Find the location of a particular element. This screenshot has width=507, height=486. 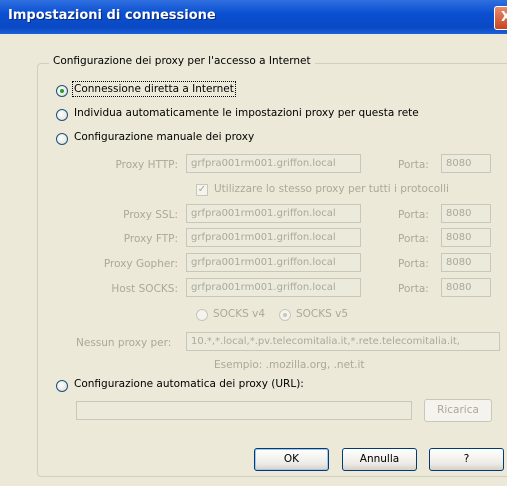

ftp-port-label: Porta: is located at coordinates (413, 239).